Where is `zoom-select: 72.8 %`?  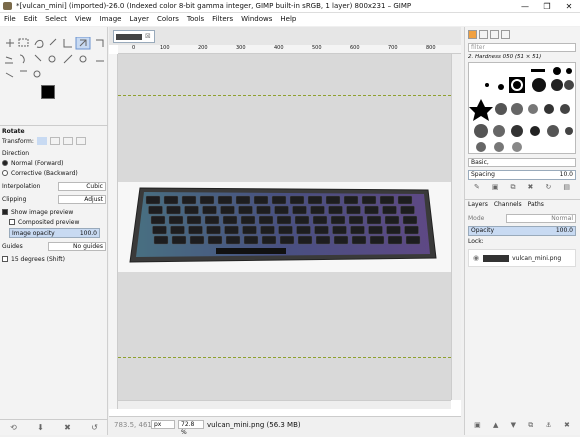
zoom-select: 72.8 % is located at coordinates (191, 428).